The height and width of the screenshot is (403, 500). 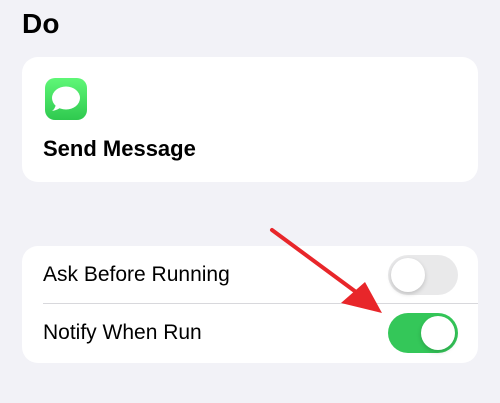 What do you see at coordinates (66, 99) in the screenshot?
I see `messages-app-icon` at bounding box center [66, 99].